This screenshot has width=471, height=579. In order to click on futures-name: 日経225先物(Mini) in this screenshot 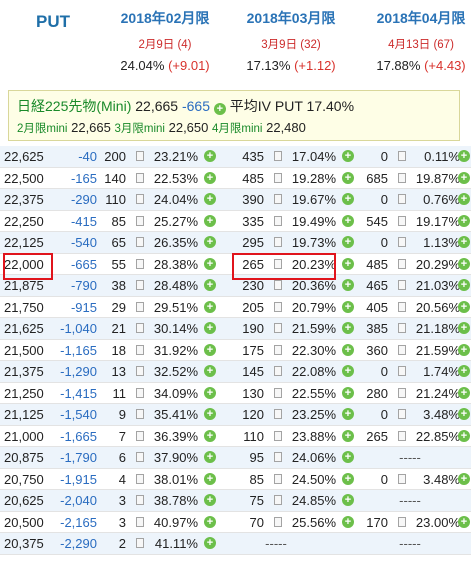, I will do `click(74, 106)`.